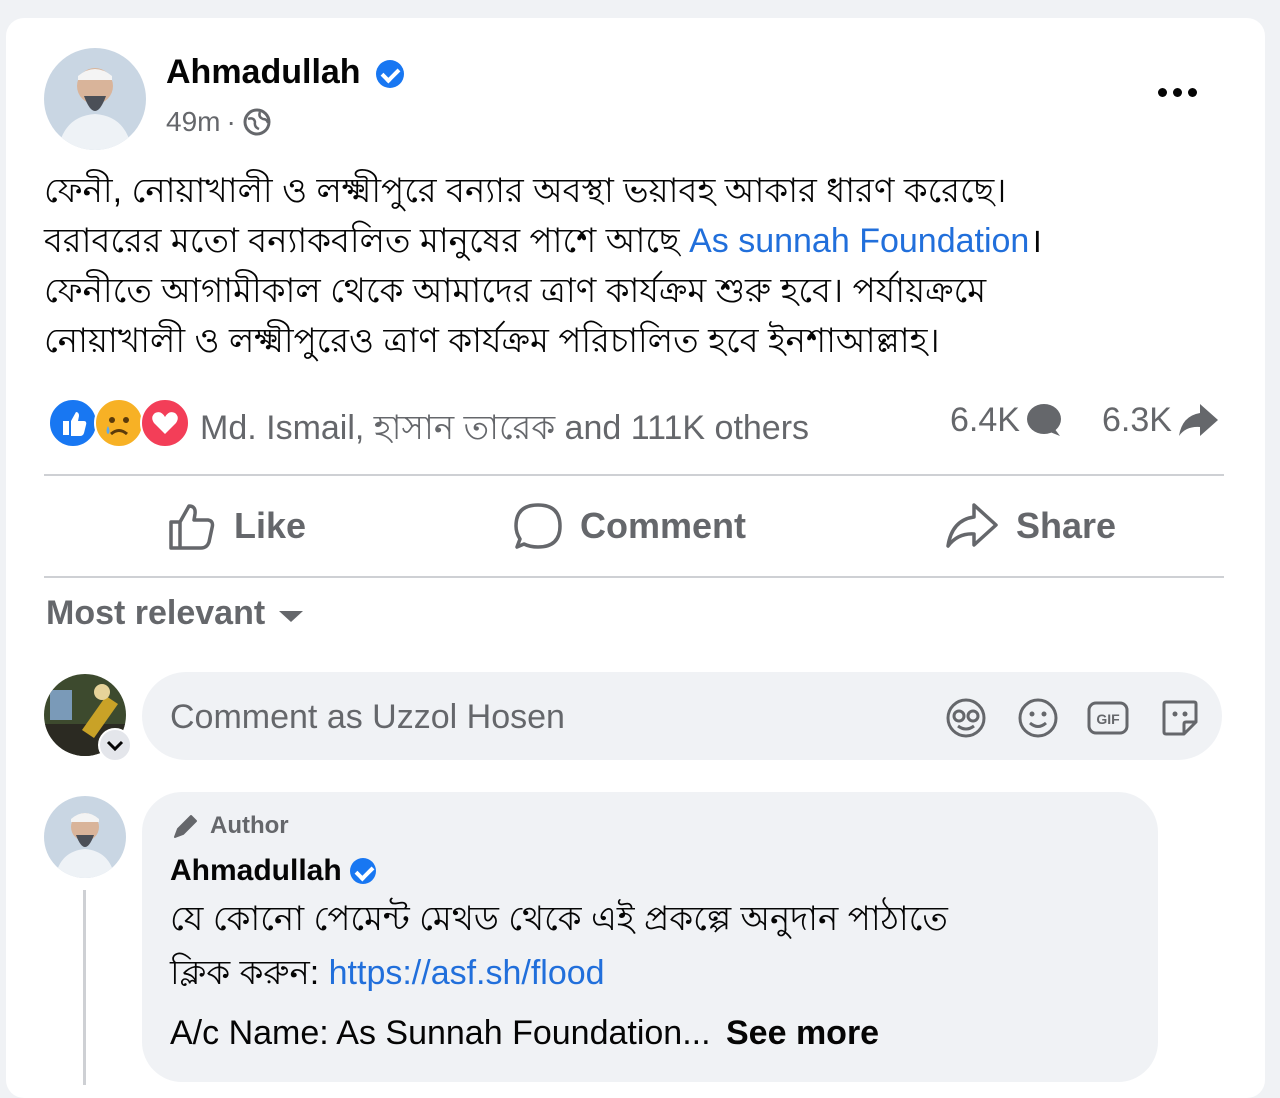 Image resolution: width=1280 pixels, height=1098 pixels. I want to click on svg-text: GIF, so click(1108, 719).